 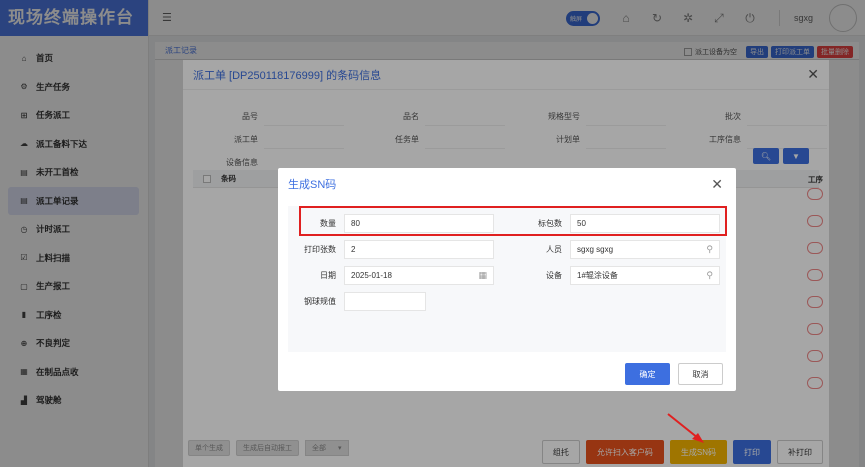 What do you see at coordinates (507, 275) in the screenshot?
I see `form-row-date: 日期 2025-01-18 ▦ 设备 1#辊涂设备 ⚲` at bounding box center [507, 275].